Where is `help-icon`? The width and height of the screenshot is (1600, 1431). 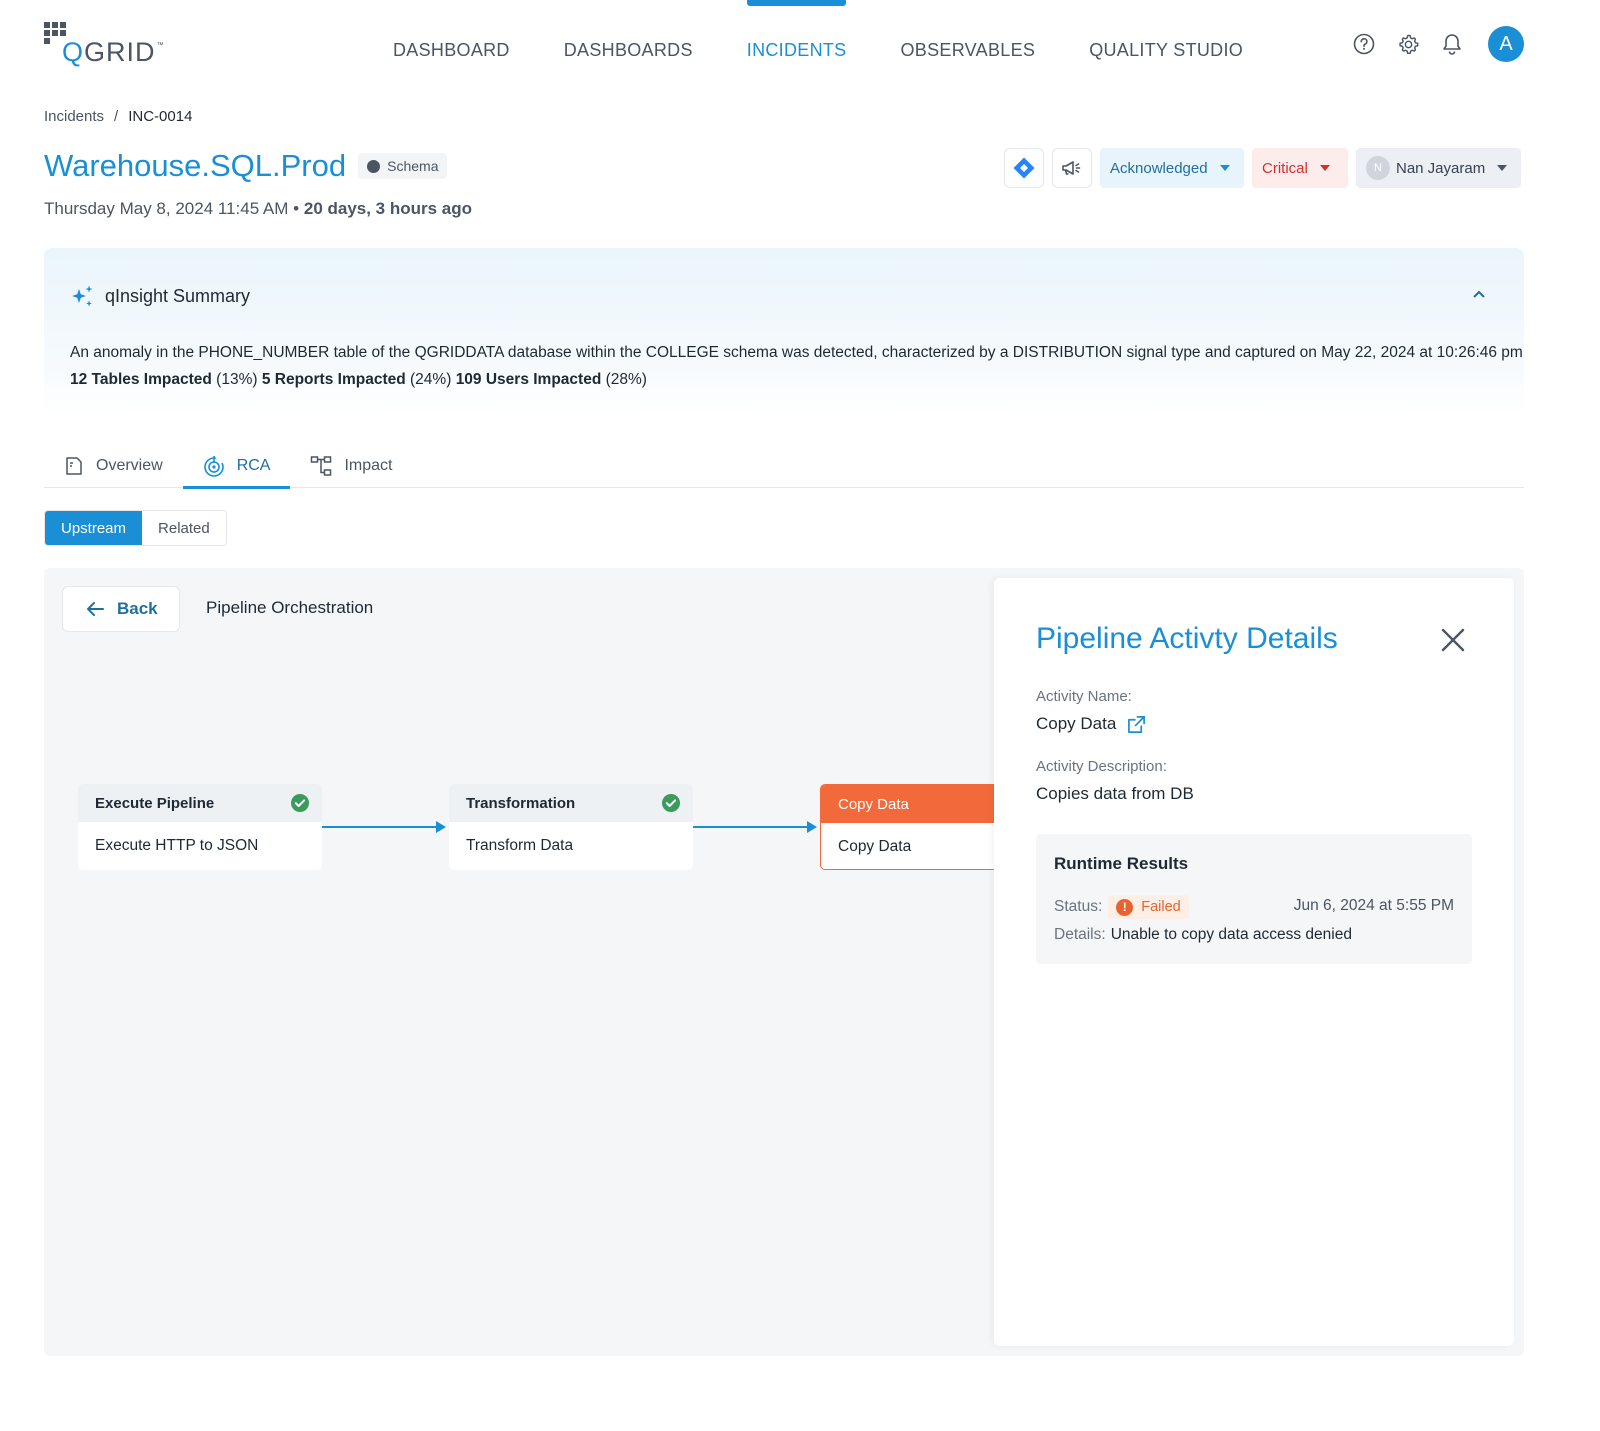
help-icon is located at coordinates (1364, 44).